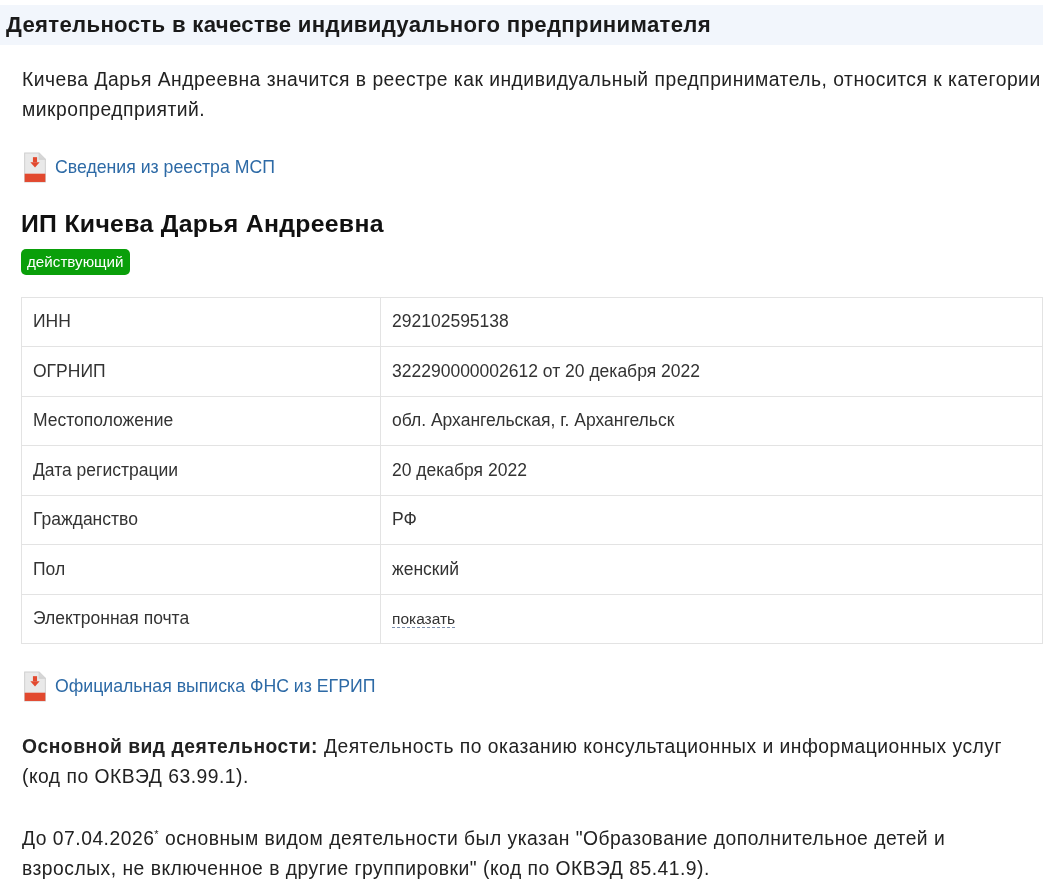 The image size is (1057, 883). What do you see at coordinates (201, 619) in the screenshot?
I see `table-cell: Электронная почта` at bounding box center [201, 619].